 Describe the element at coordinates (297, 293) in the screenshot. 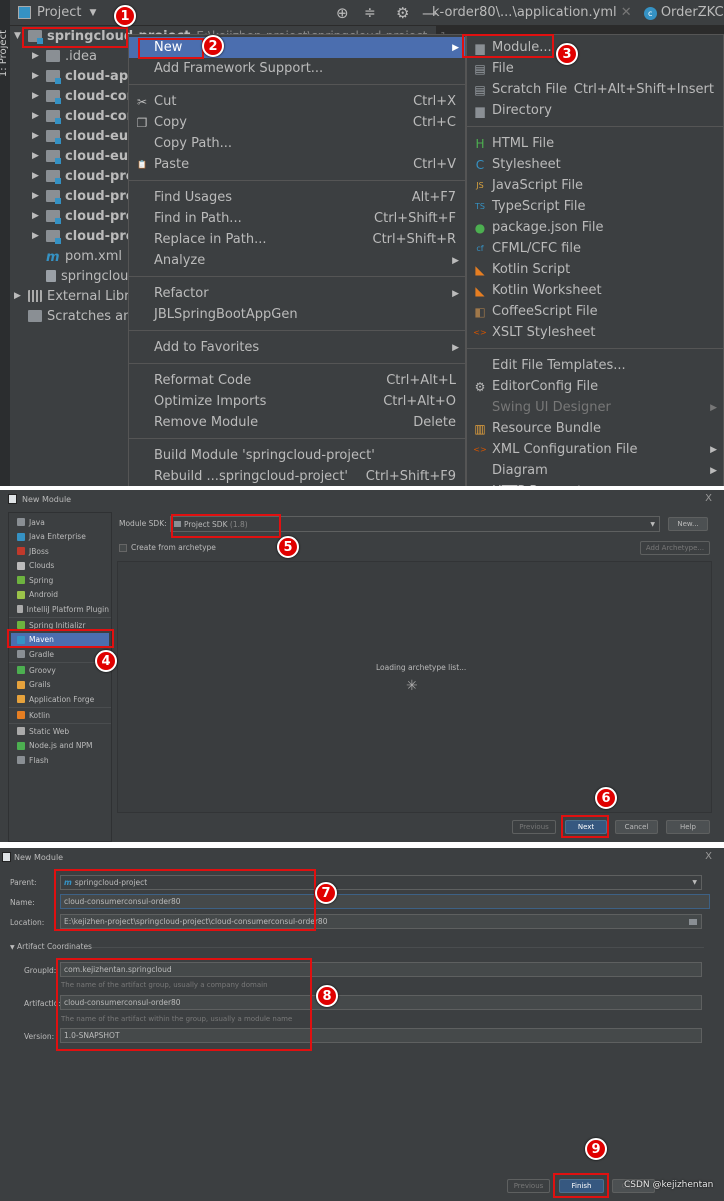

I see `menu-item-refactor: Refactor ▶` at that location.